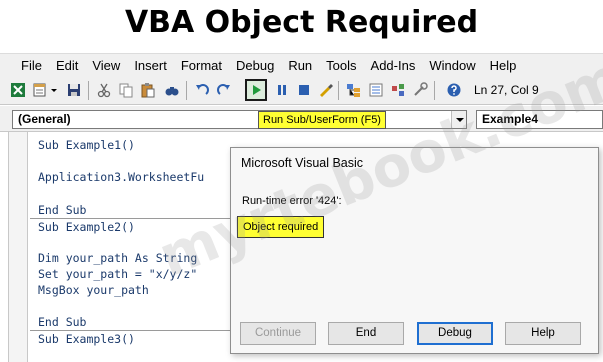 The height and width of the screenshot is (362, 603). Describe the element at coordinates (539, 119) in the screenshot. I see `procedure-combo: Example4` at that location.